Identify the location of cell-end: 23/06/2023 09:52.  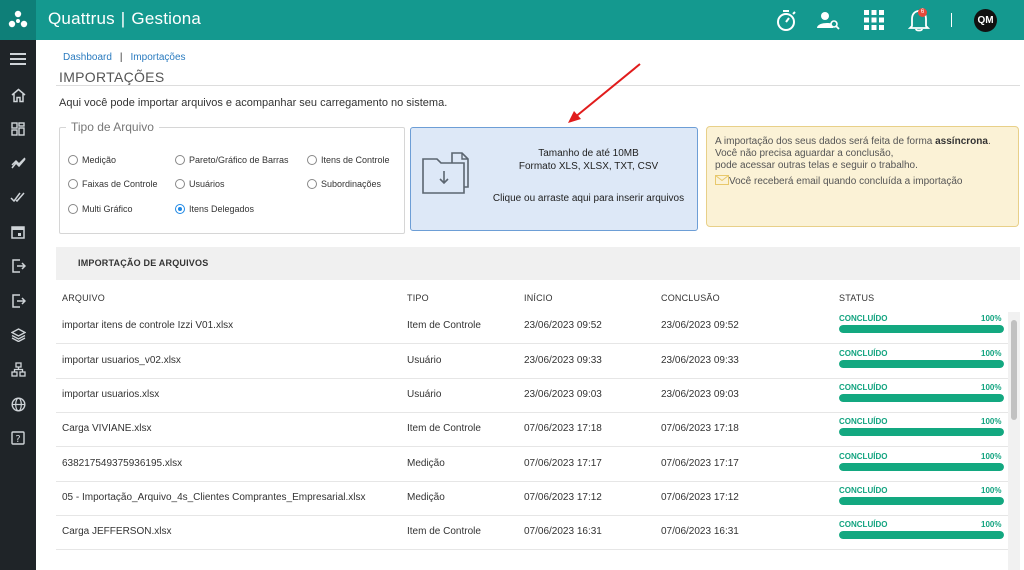
(700, 325).